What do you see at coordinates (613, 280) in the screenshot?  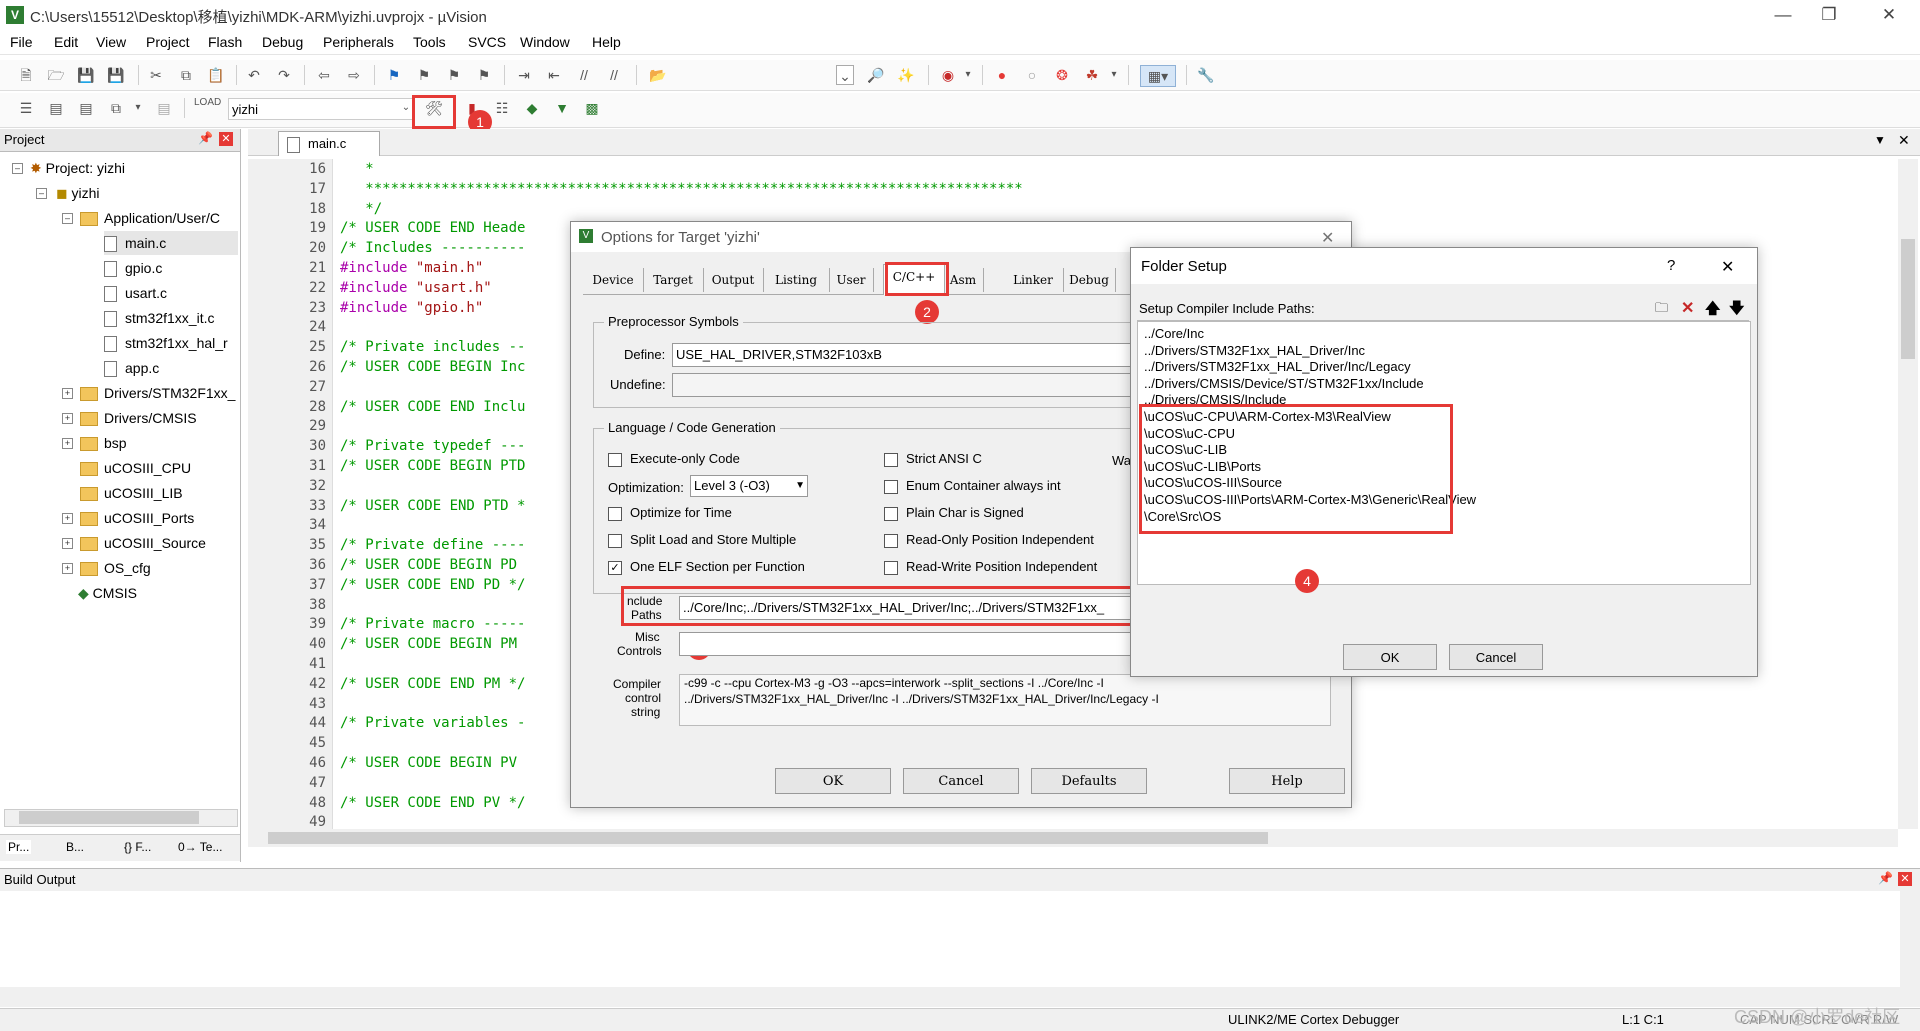 I see `tab-device: Device` at bounding box center [613, 280].